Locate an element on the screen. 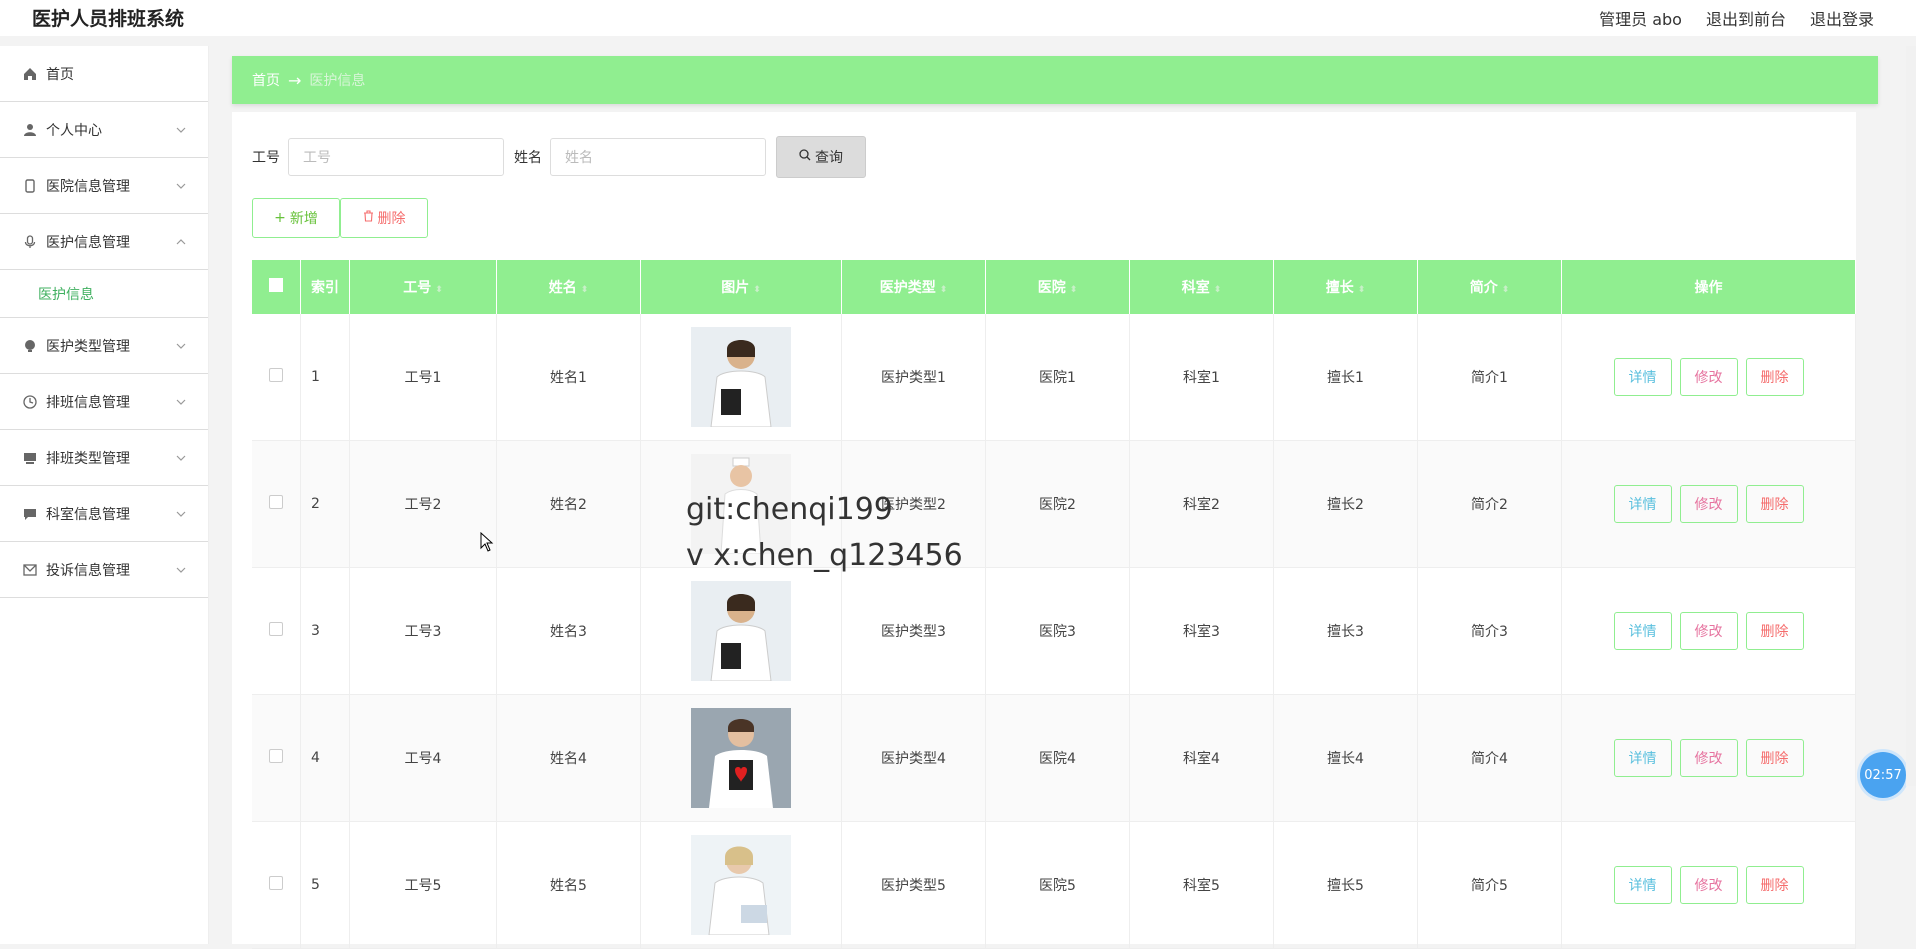 This screenshot has height=949, width=1916. name-input is located at coordinates (658, 157).